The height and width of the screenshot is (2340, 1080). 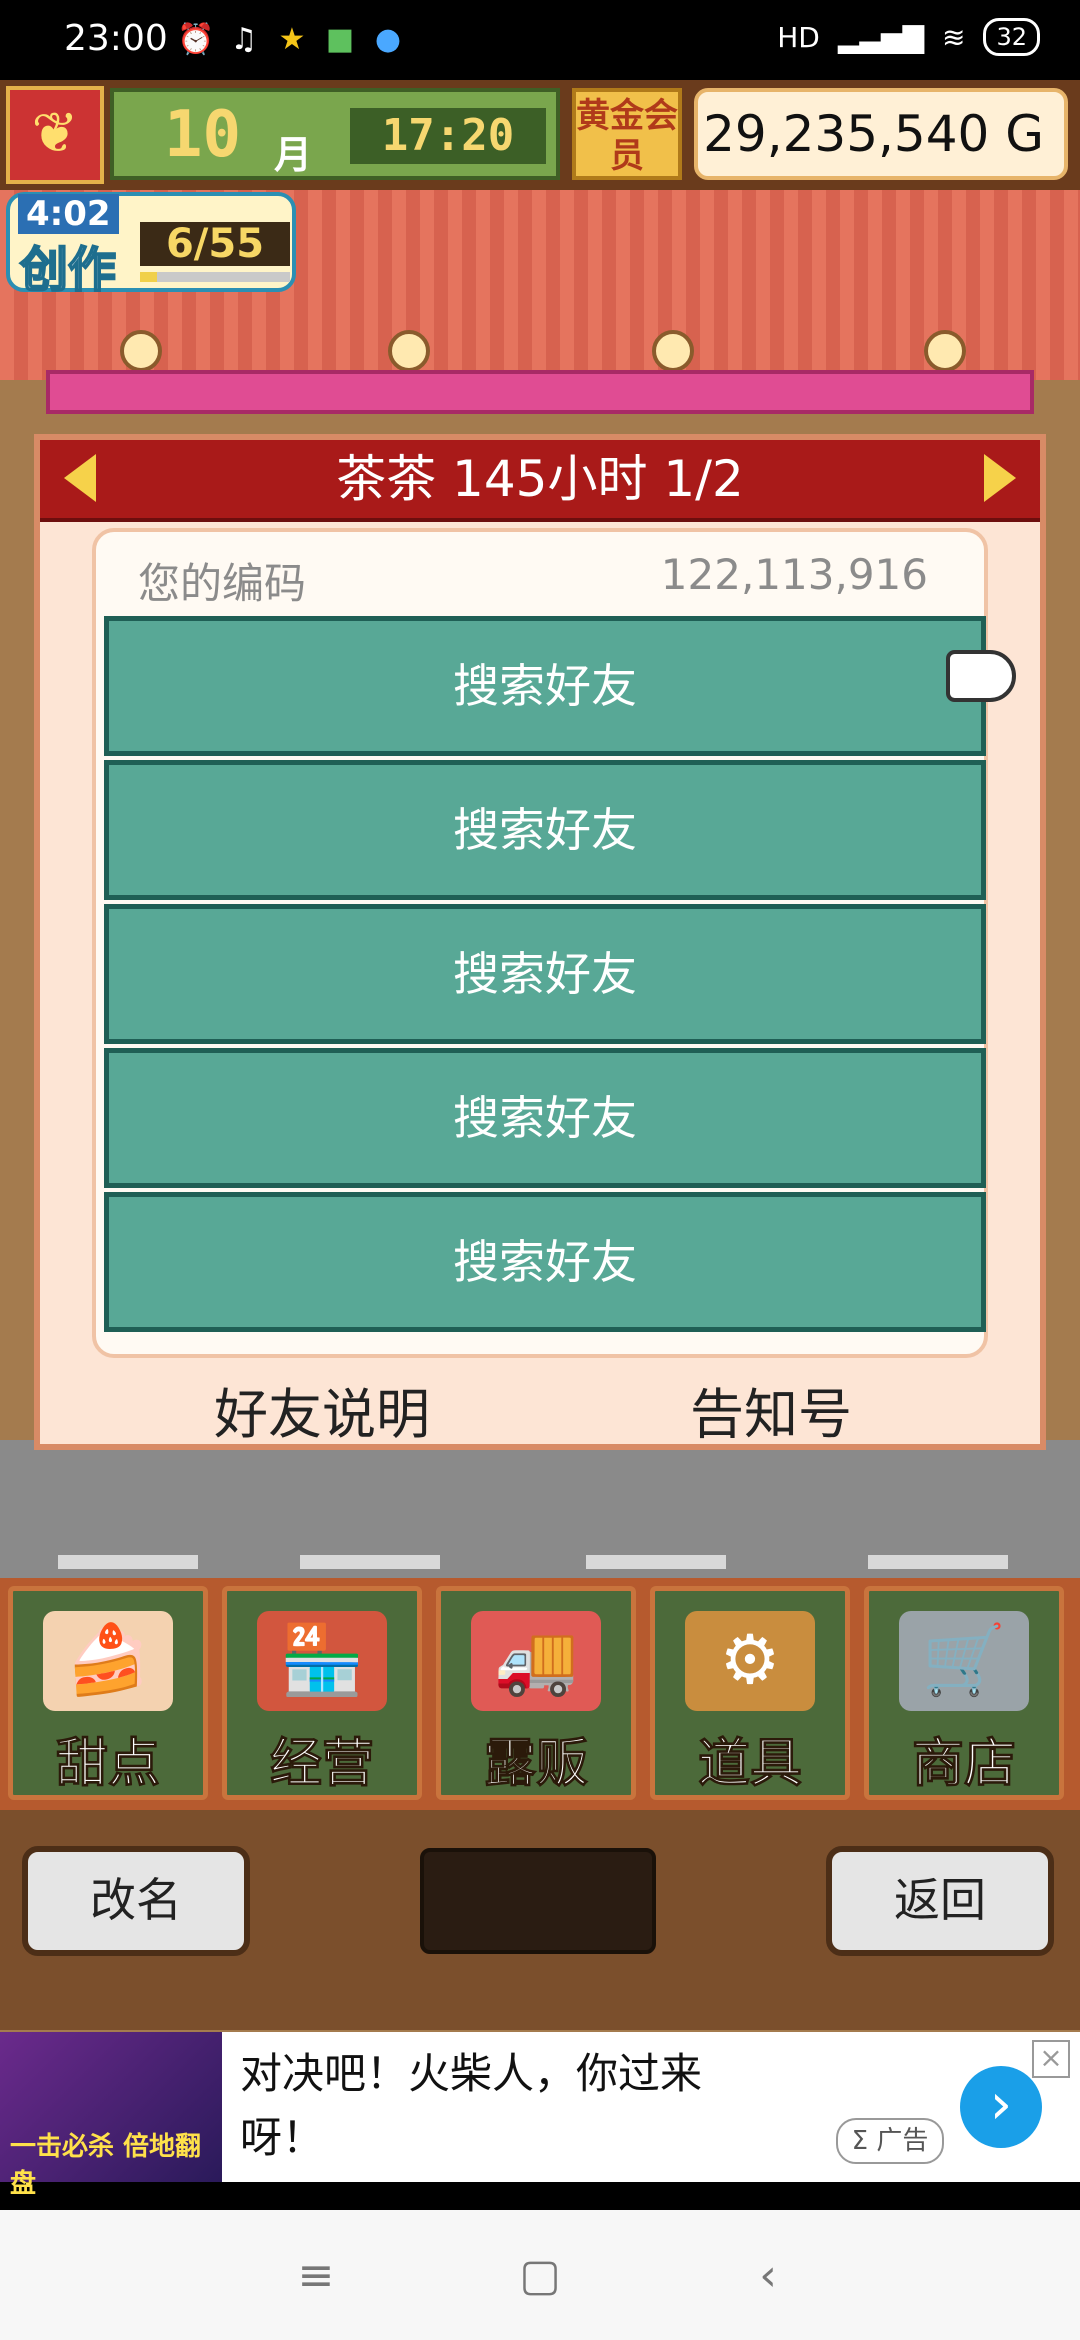 What do you see at coordinates (890, 2141) in the screenshot?
I see `ad-tag: Σ 广告` at bounding box center [890, 2141].